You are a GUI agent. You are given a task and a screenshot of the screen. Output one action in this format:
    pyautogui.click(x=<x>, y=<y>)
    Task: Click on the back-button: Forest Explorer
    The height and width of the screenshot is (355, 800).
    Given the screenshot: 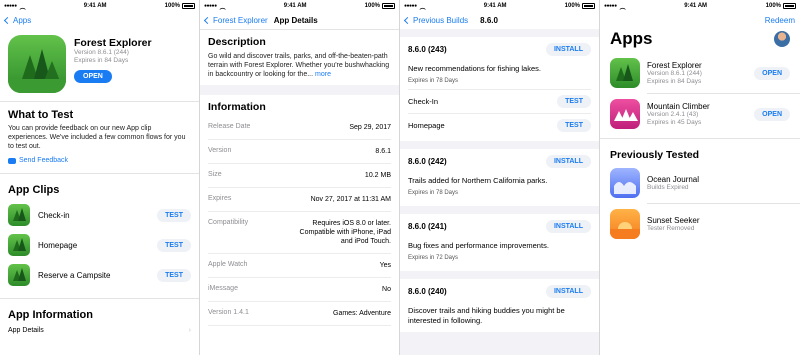 What is the action you would take?
    pyautogui.click(x=235, y=20)
    